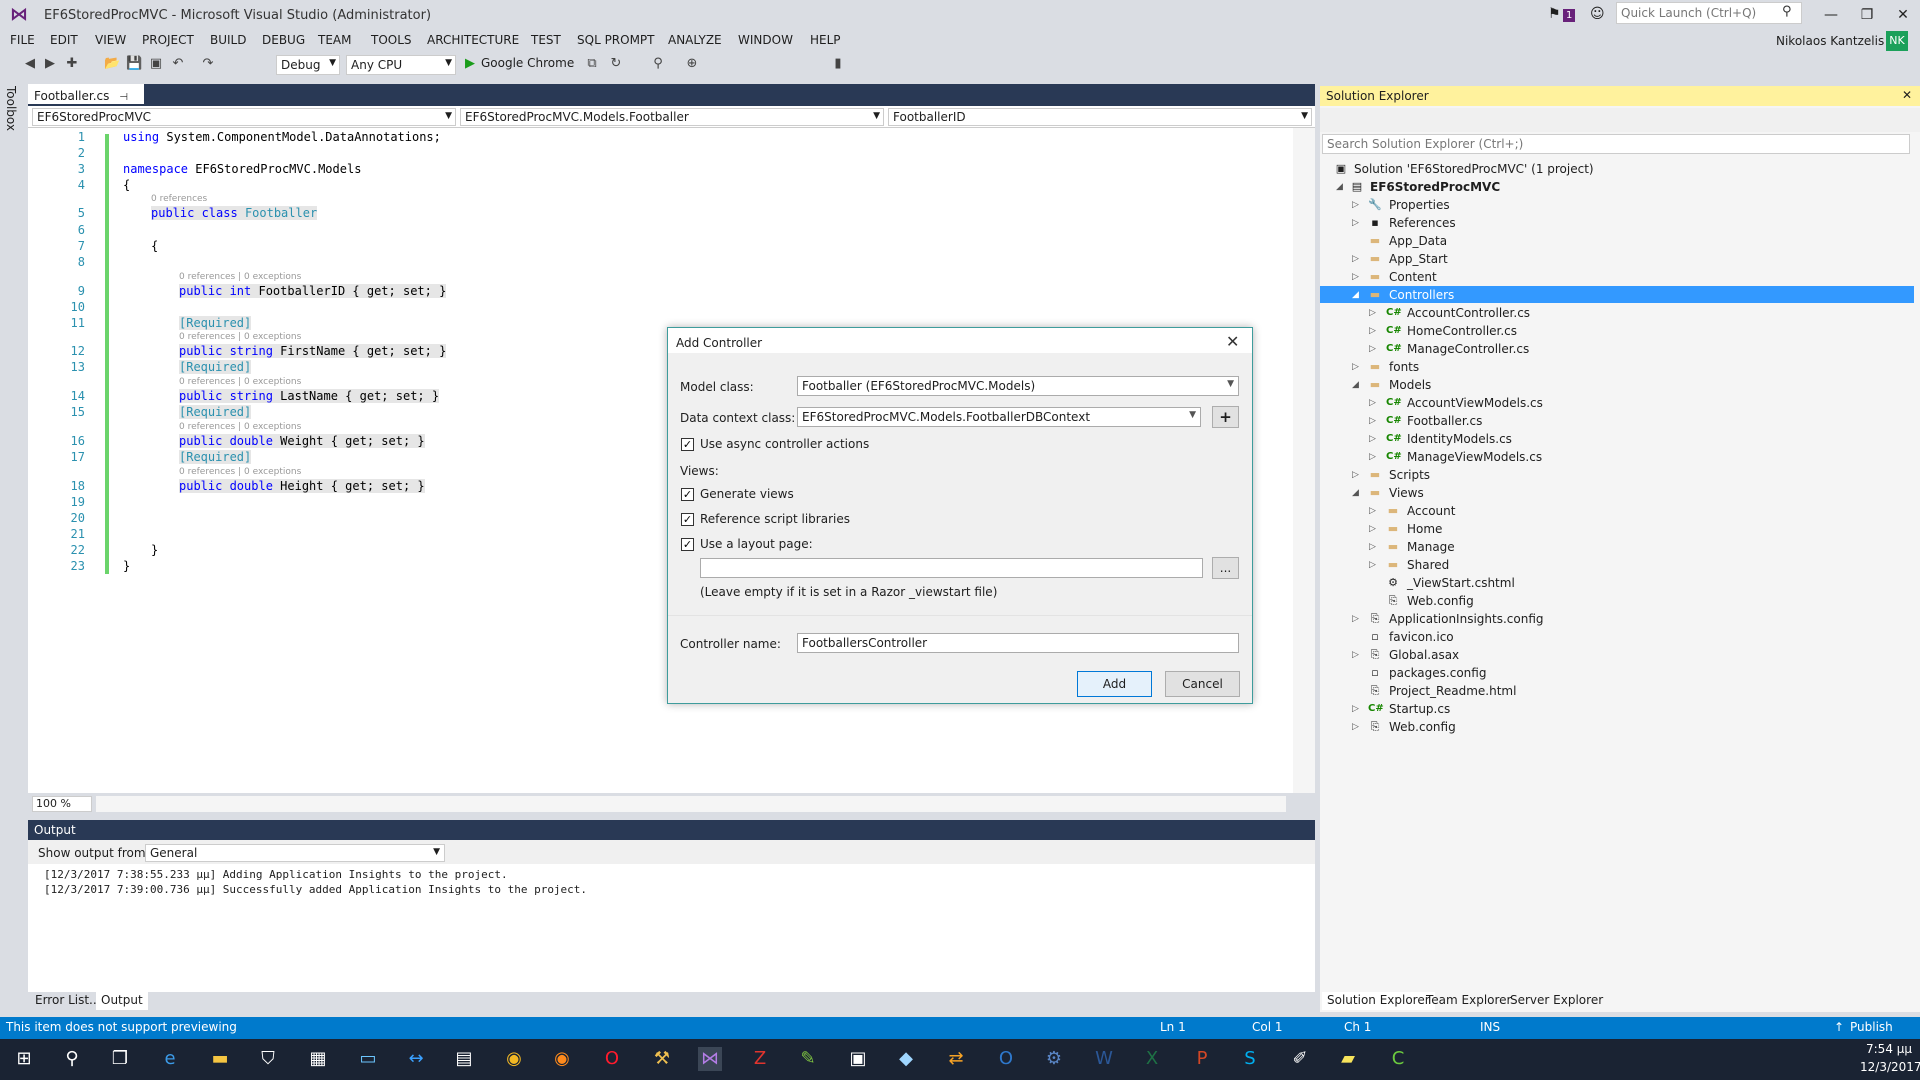 The image size is (1920, 1080). What do you see at coordinates (156, 63) in the screenshot?
I see `save-all-icon: ▣` at bounding box center [156, 63].